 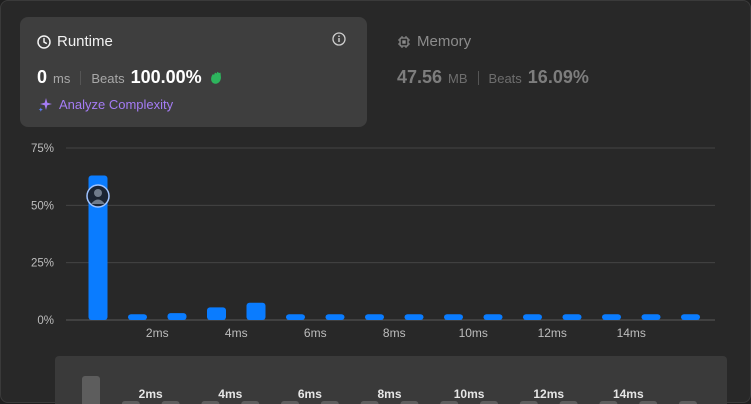 I want to click on x-tick-label: 14ms, so click(x=631, y=333).